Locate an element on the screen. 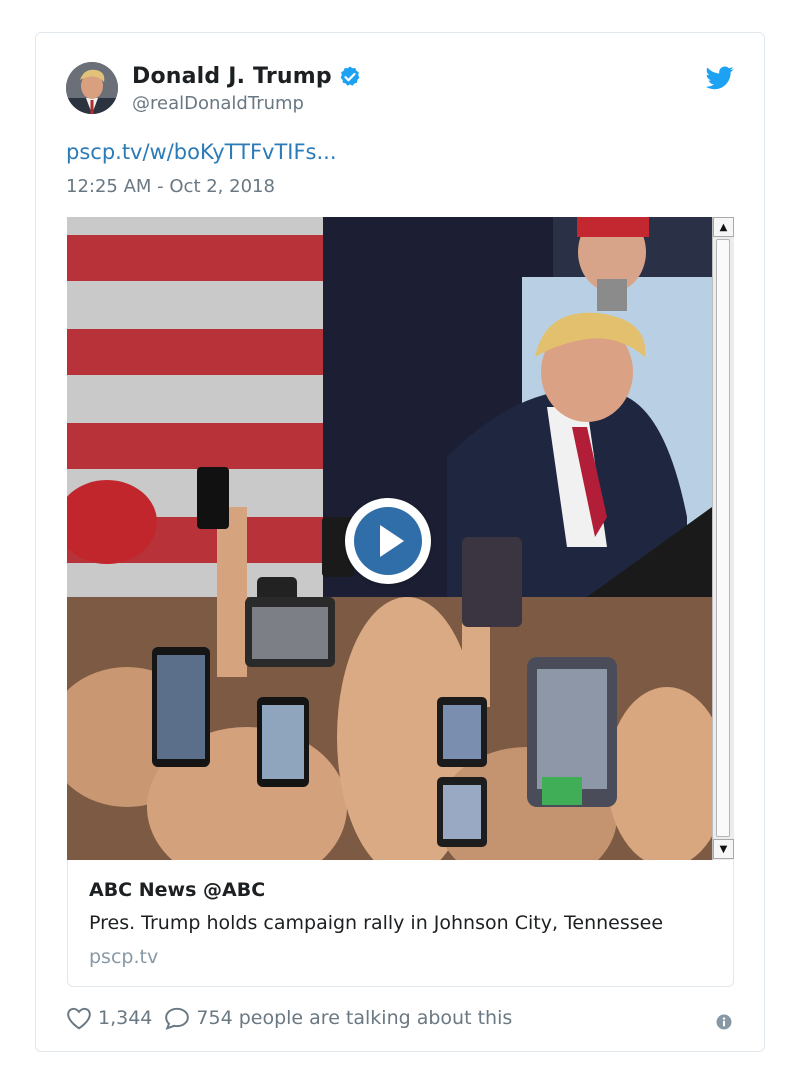 The width and height of the screenshot is (800, 1086). scroll-up-button: ▲ is located at coordinates (723, 227).